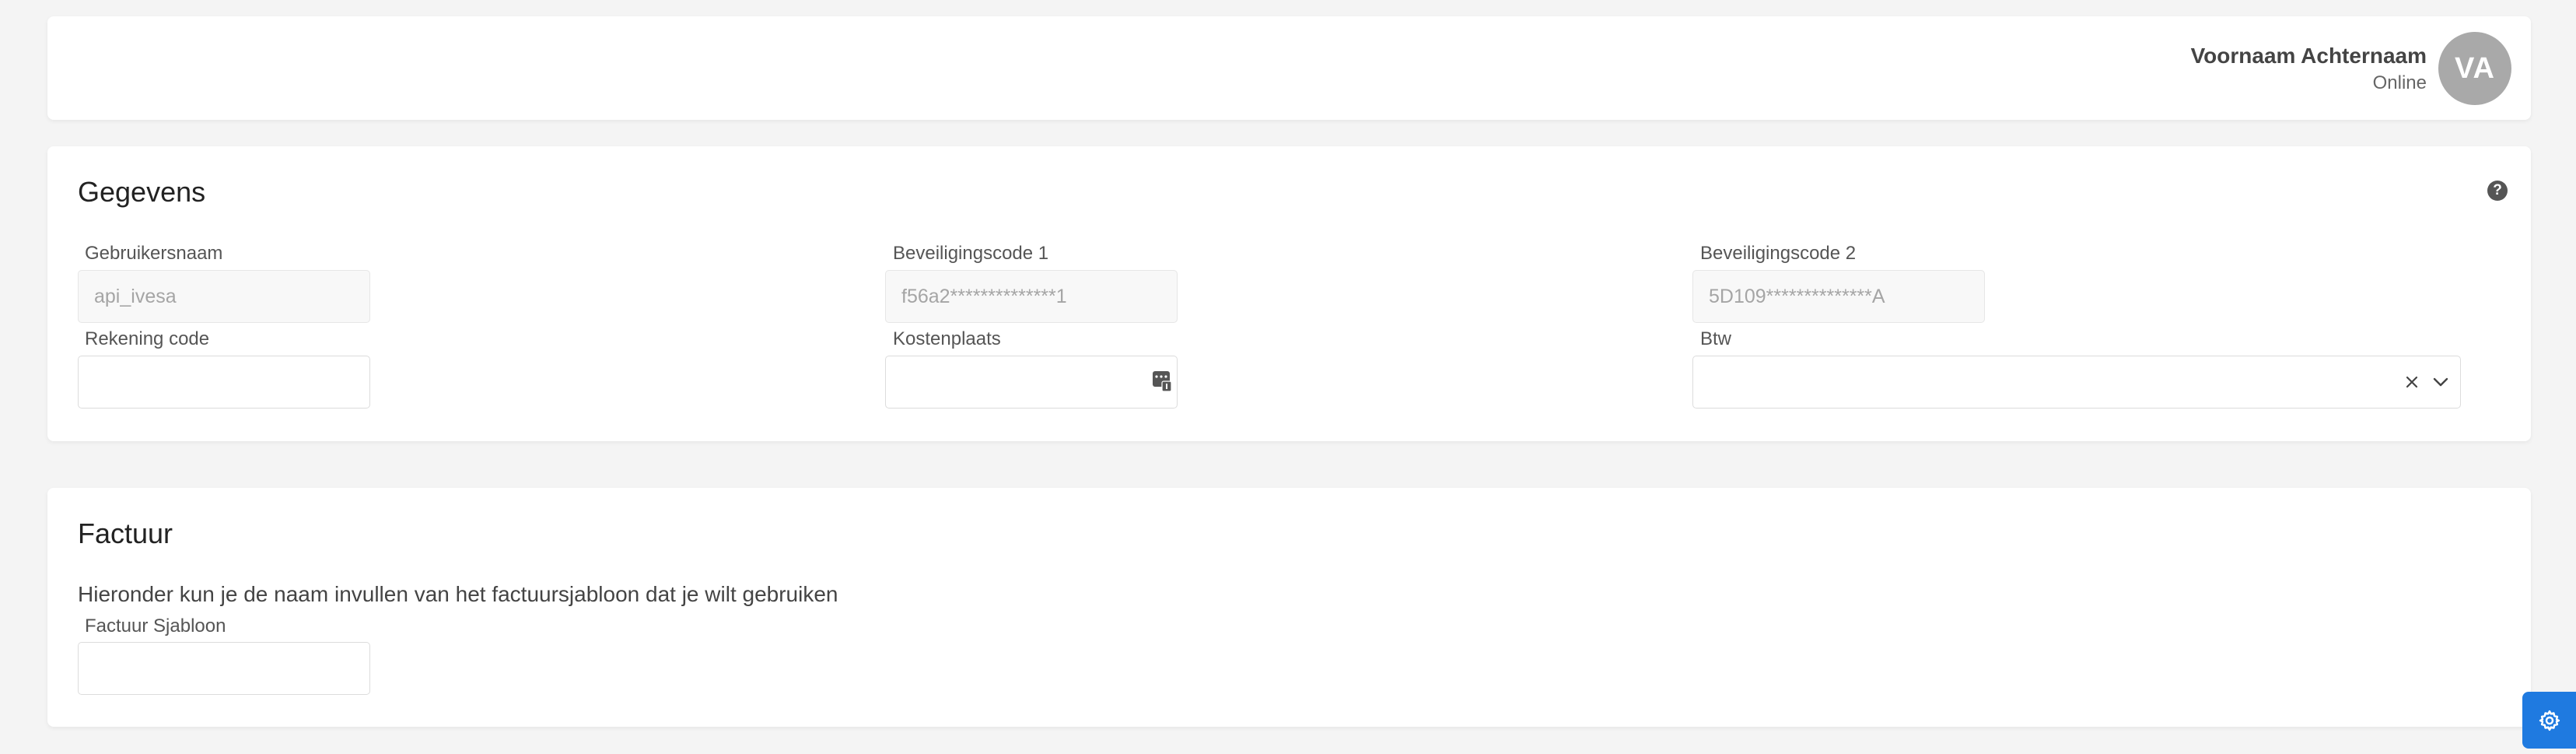 This screenshot has height=754, width=2576. What do you see at coordinates (971, 254) in the screenshot?
I see `beveiligingscode1-label: Beveiligingscode 1` at bounding box center [971, 254].